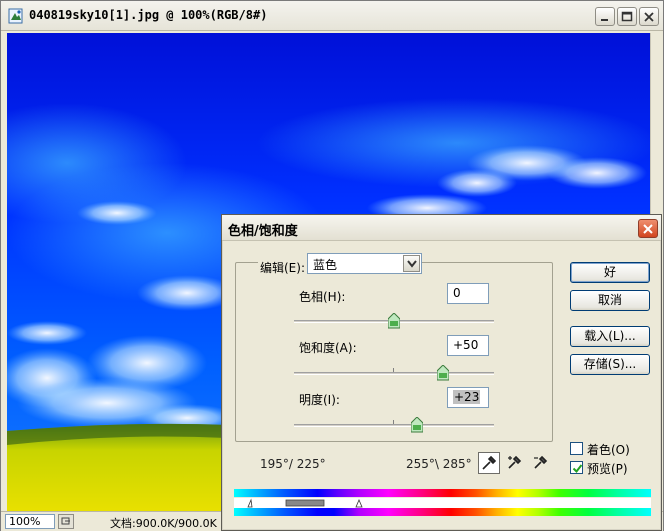 The width and height of the screenshot is (664, 531). Describe the element at coordinates (319, 400) in the screenshot. I see `lightness-label: 明度(I):` at that location.